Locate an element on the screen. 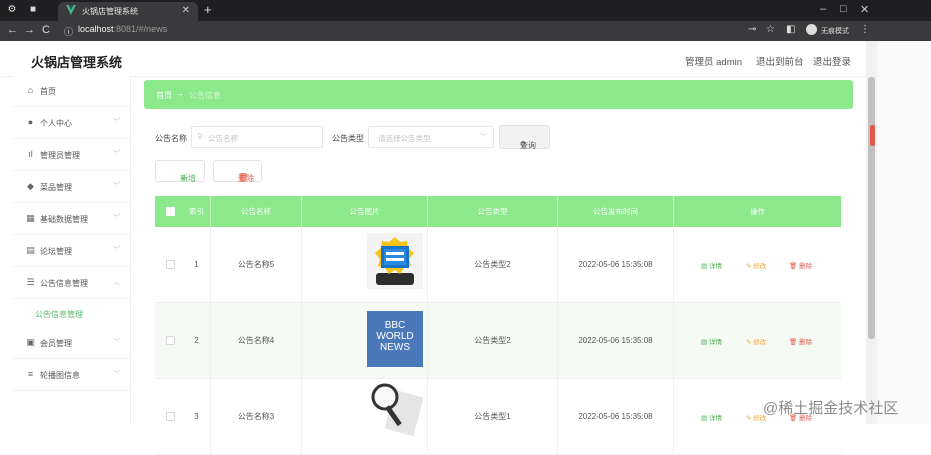 The height and width of the screenshot is (455, 931). admin-label: 管理员 admin is located at coordinates (714, 62).